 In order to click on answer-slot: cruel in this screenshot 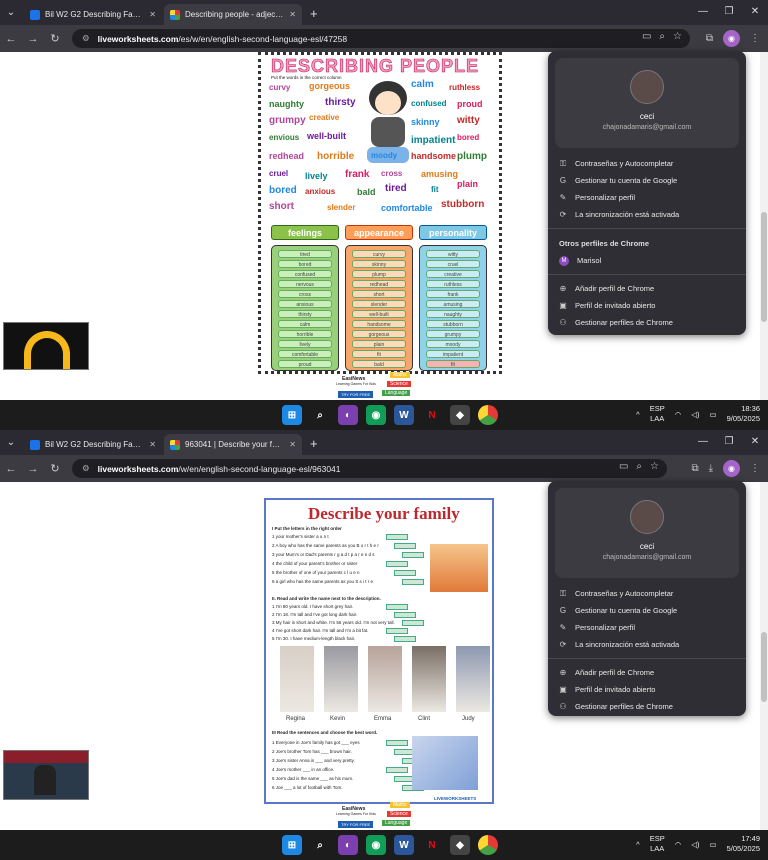, I will do `click(453, 264)`.